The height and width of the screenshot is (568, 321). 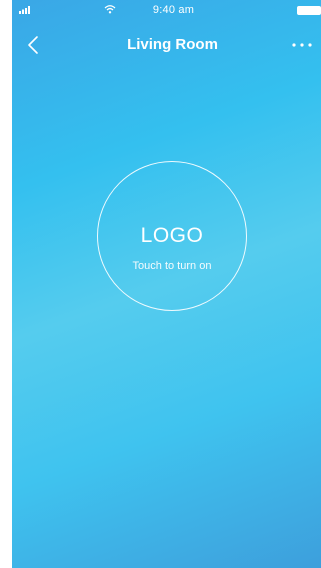 I want to click on nav-bar: Living Room, so click(x=166, y=45).